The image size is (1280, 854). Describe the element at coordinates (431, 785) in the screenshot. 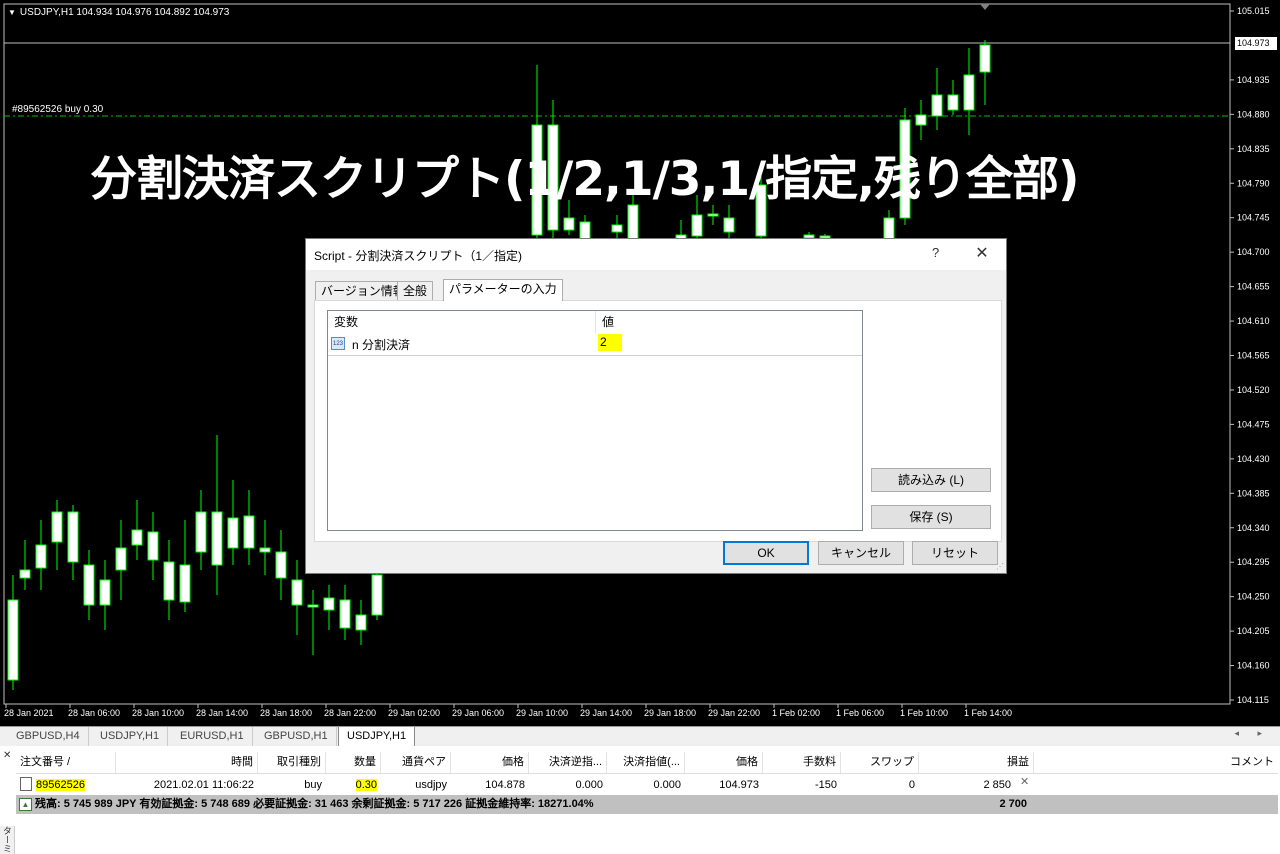

I see `cell-symbol: usdjpy` at that location.